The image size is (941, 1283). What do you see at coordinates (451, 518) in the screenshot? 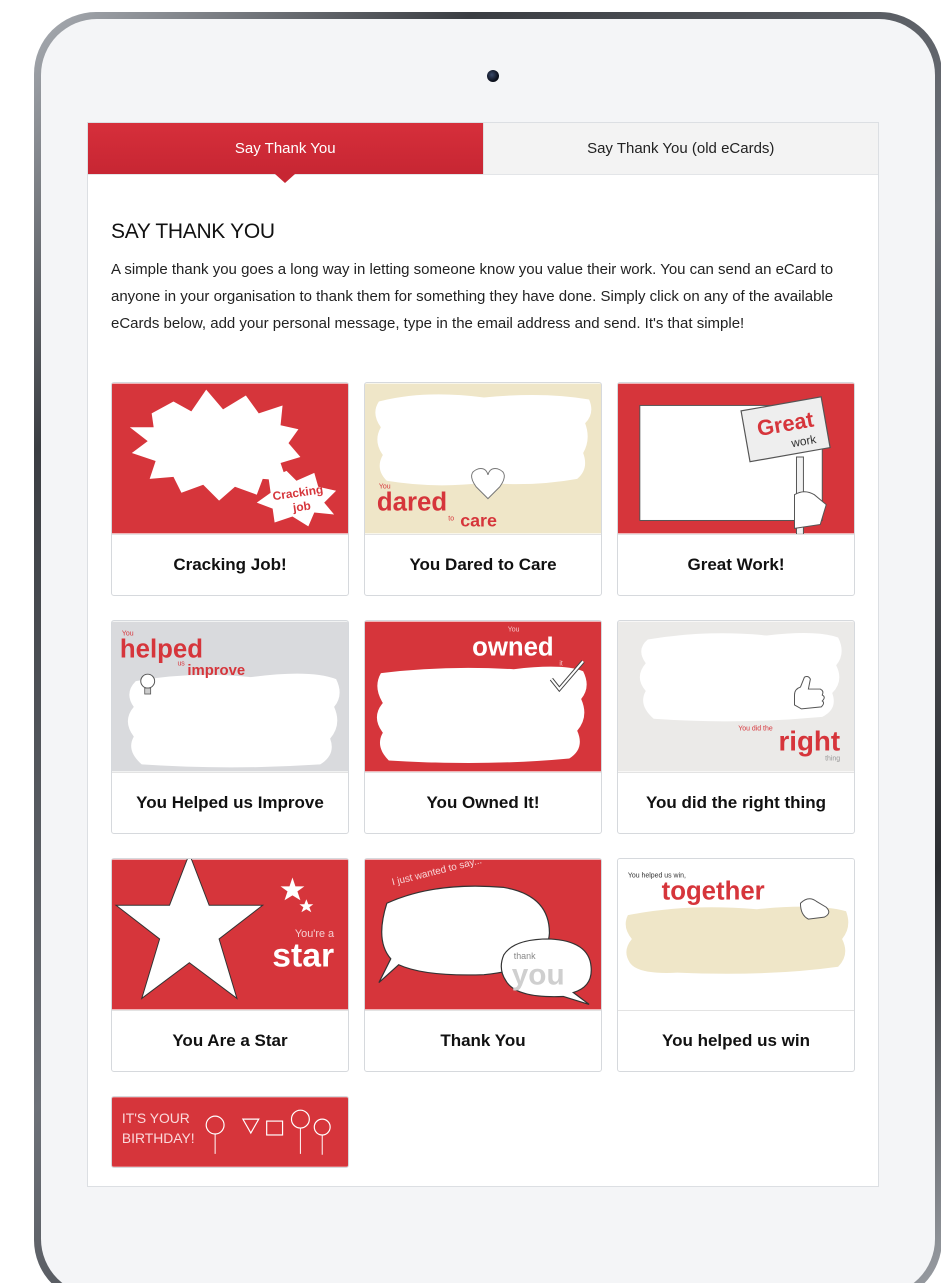
I see `art-text-small2: to` at bounding box center [451, 518].